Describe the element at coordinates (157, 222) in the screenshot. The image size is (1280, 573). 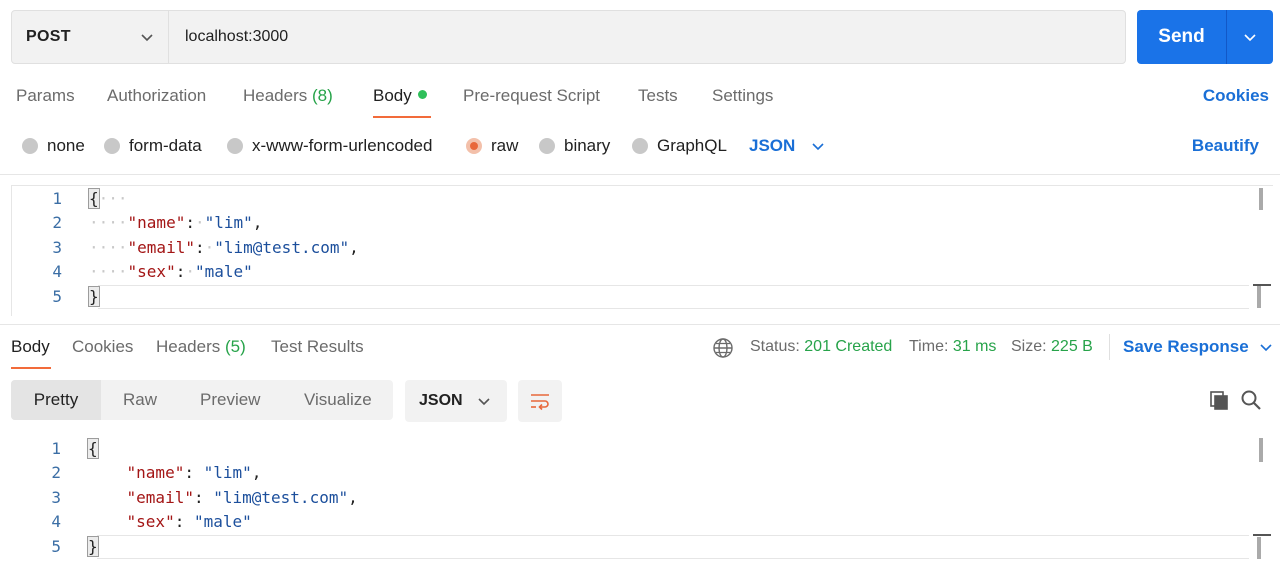
I see `code-line: 2 ····"name":·"lim",` at that location.